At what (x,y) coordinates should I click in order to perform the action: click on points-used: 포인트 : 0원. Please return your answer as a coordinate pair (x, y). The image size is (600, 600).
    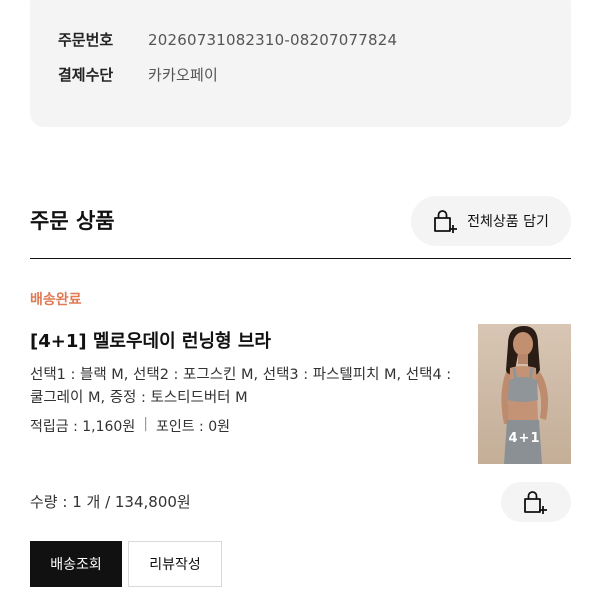
    Looking at the image, I should click on (192, 427).